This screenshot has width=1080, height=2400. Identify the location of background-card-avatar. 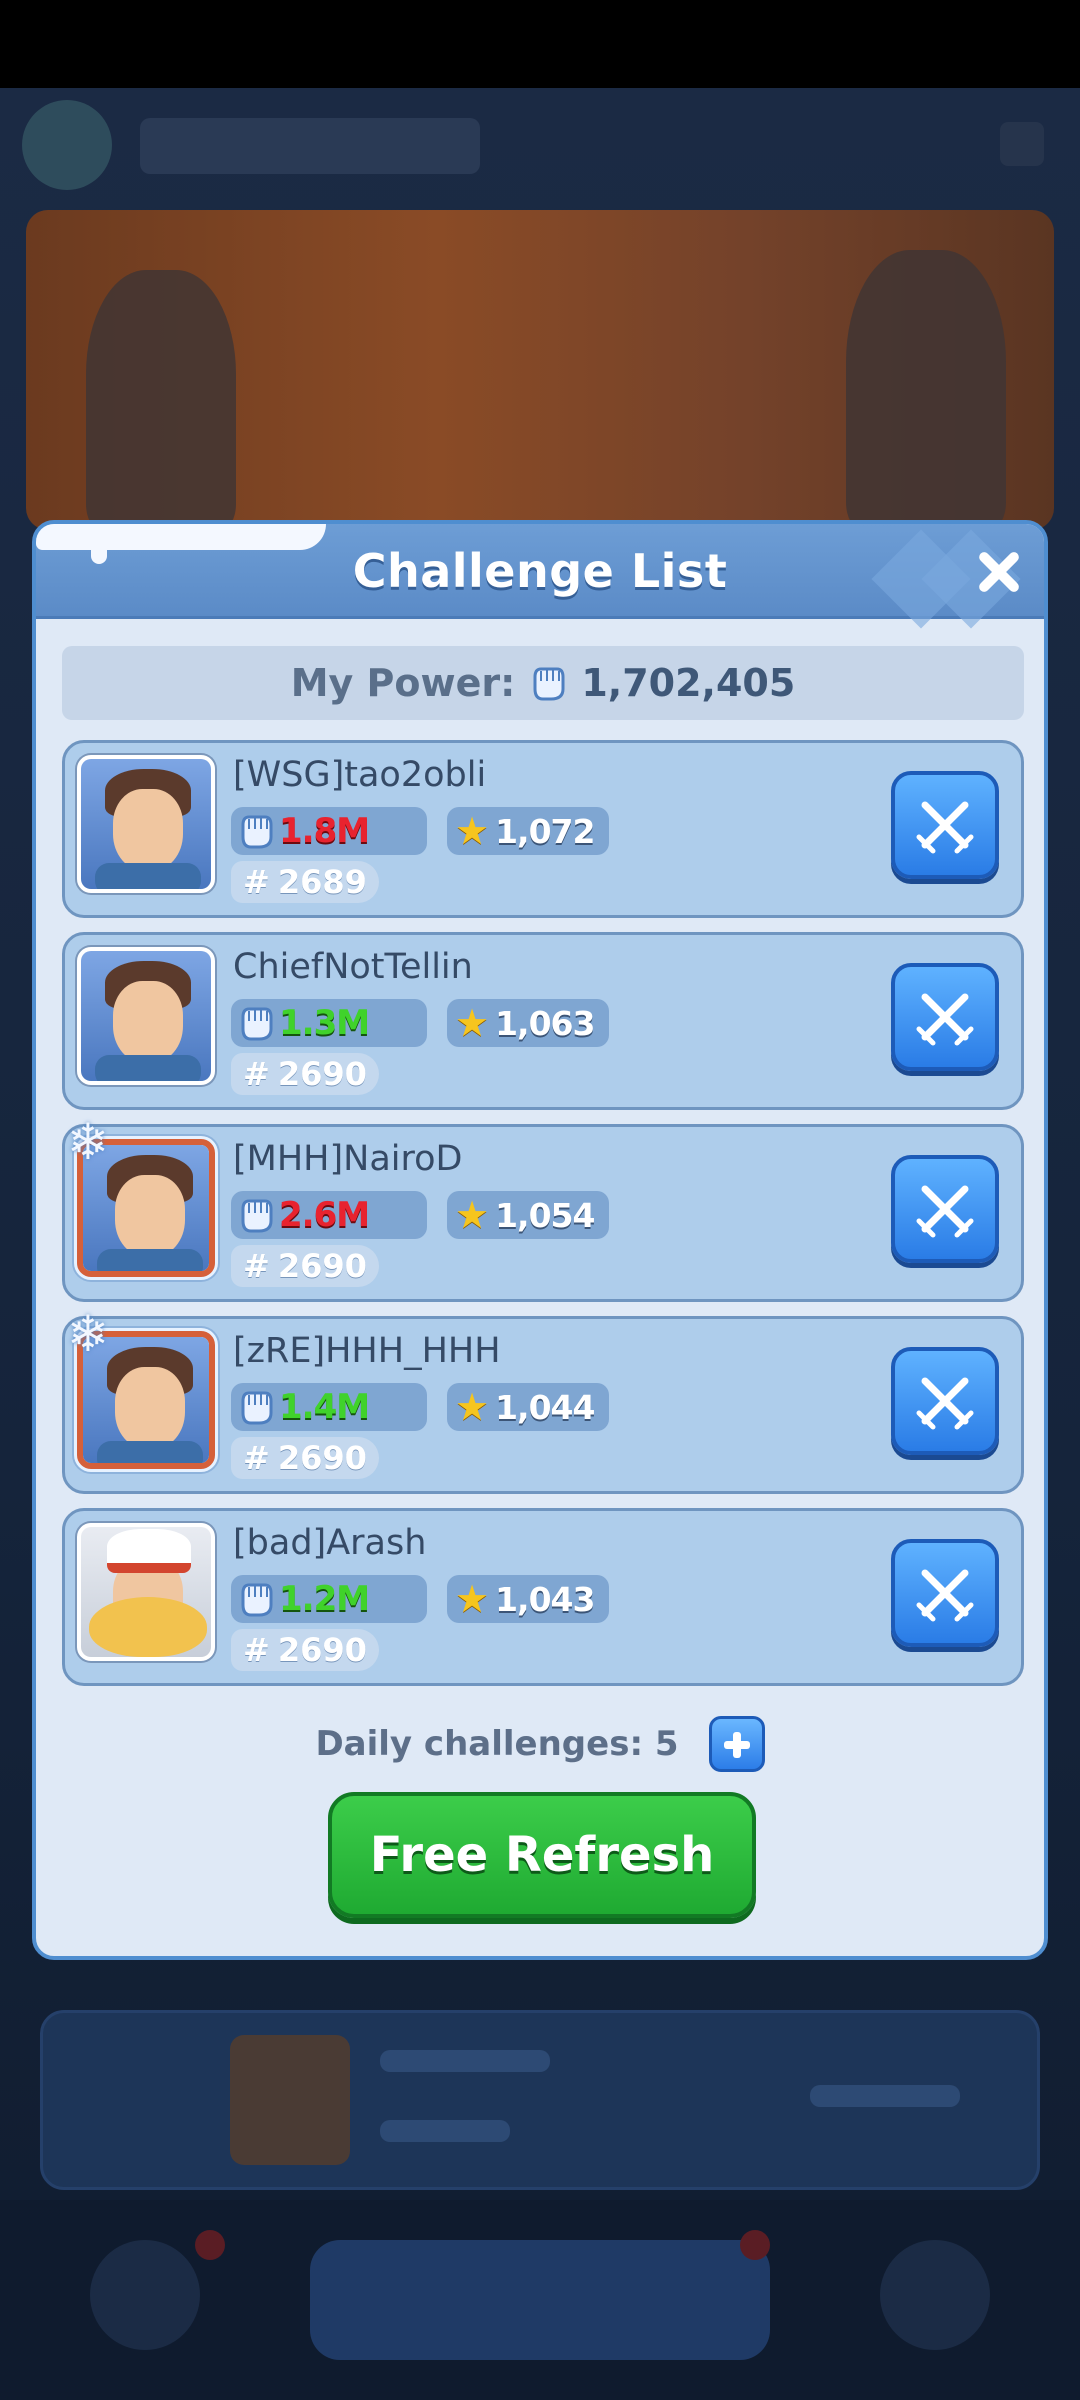
(290, 2100).